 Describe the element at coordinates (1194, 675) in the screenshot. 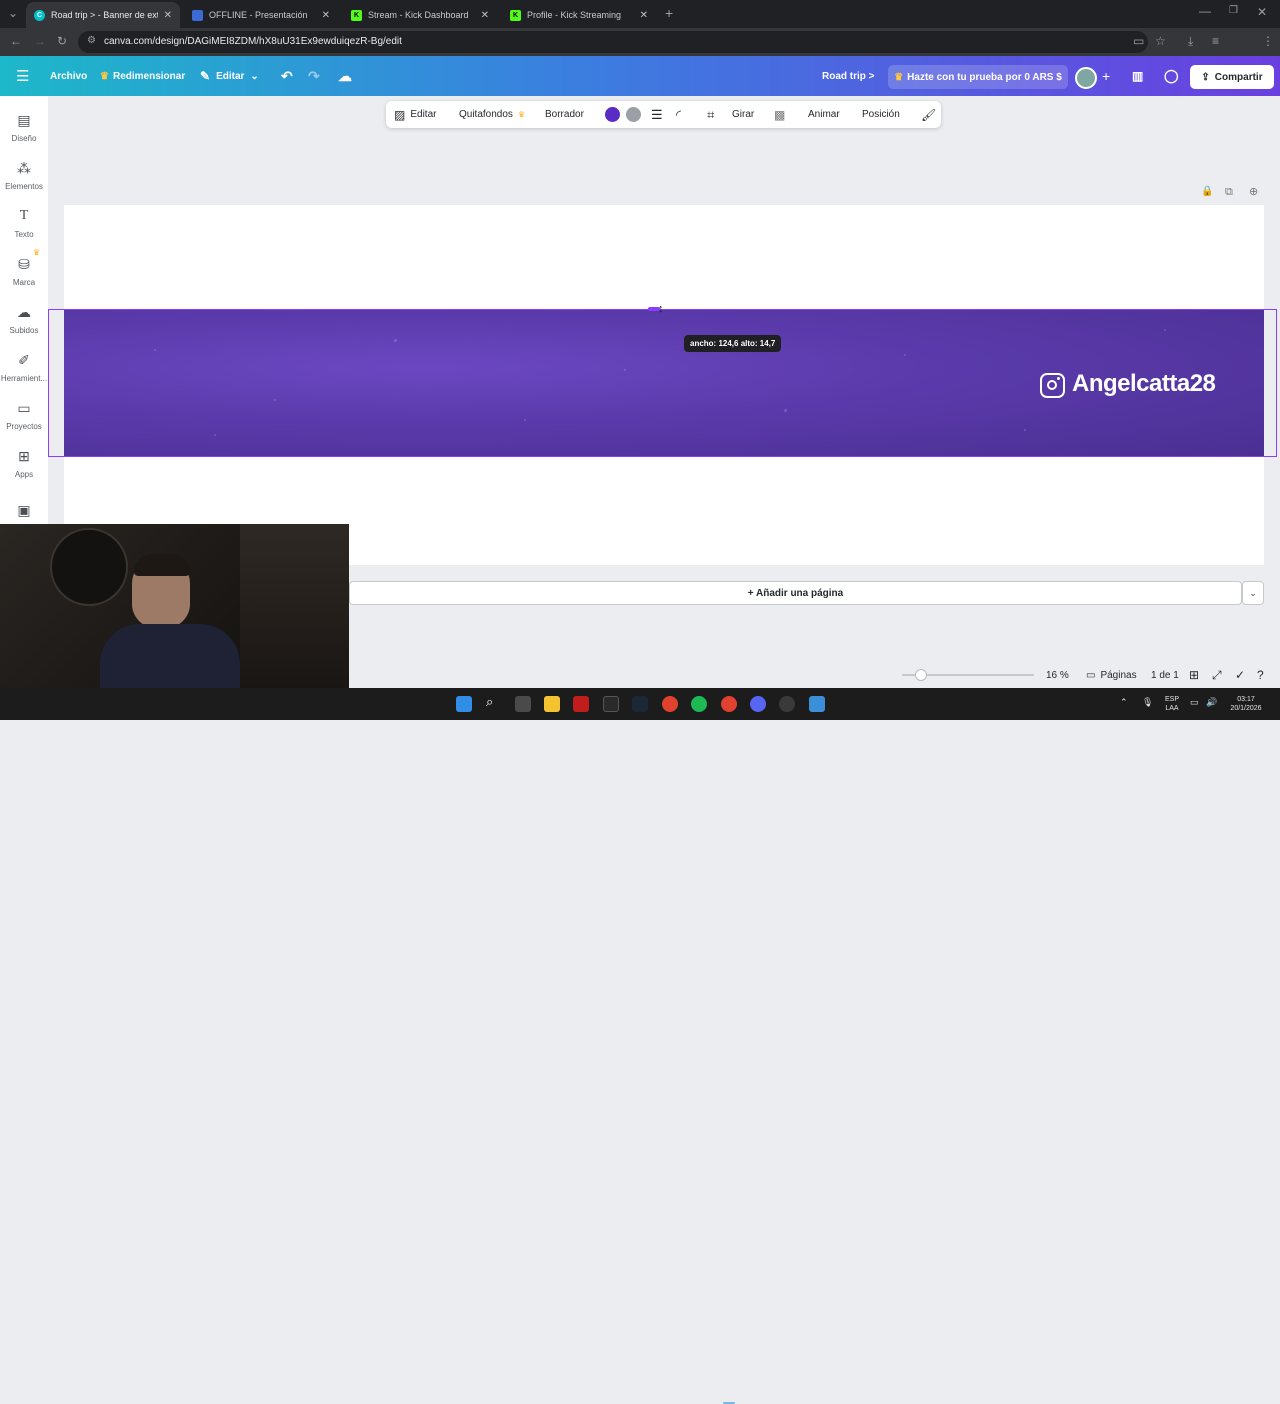

I see `grid-view-icon: ⊞` at that location.